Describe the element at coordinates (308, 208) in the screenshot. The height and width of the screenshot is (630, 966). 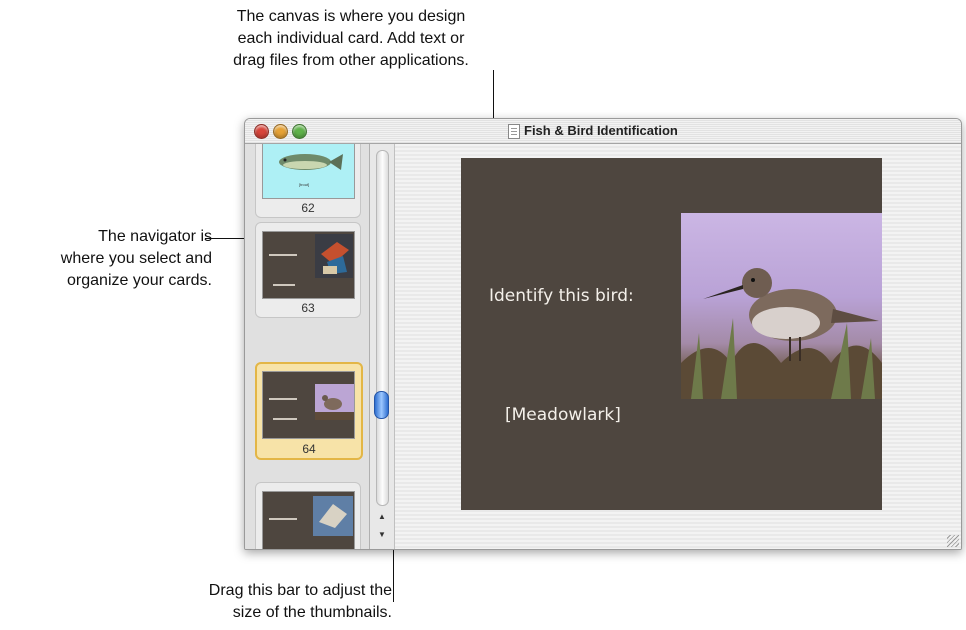
I see `thumbnail-number: 62` at that location.